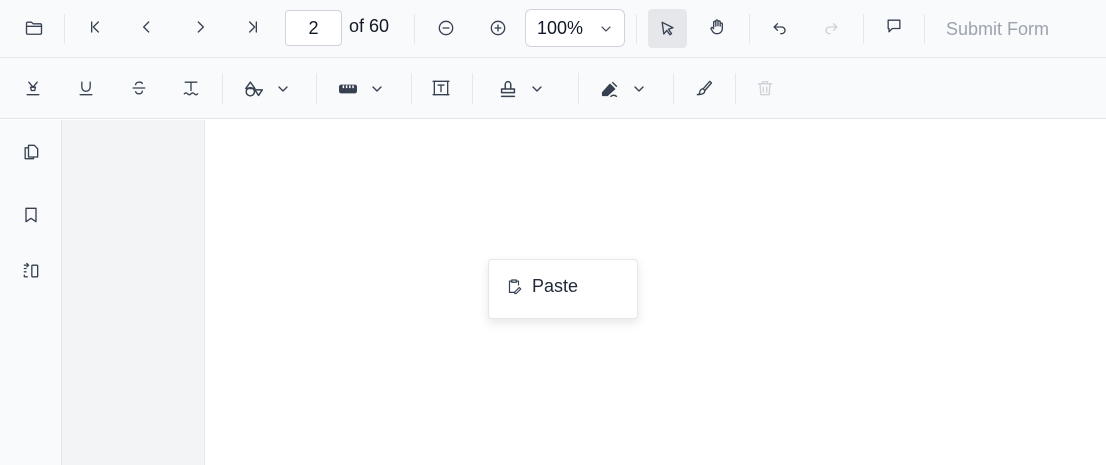 This screenshot has height=465, width=1106. I want to click on measure-icon, so click(348, 89).